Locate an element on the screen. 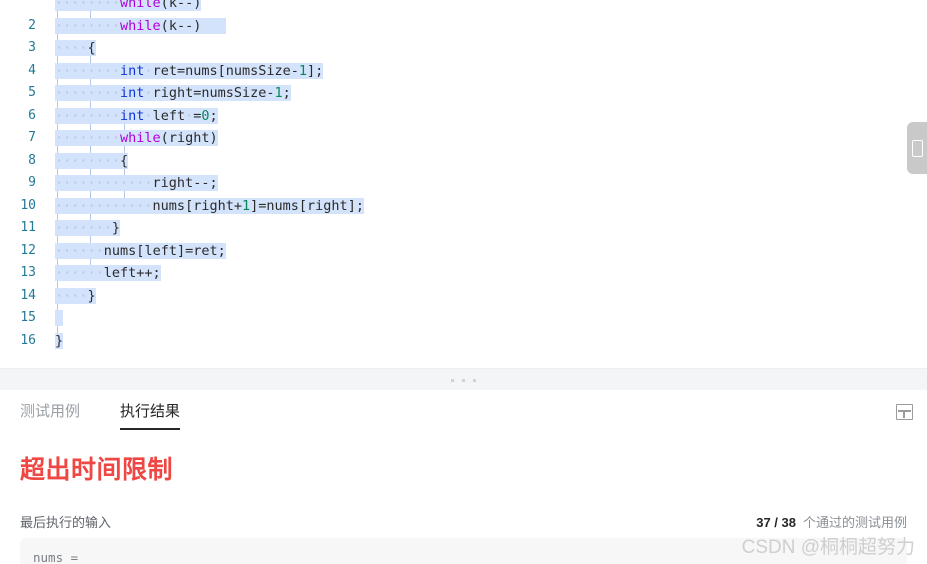 This screenshot has height=564, width=927. code-line: 5 ········int·right=numsSize-1; is located at coordinates (463, 93).